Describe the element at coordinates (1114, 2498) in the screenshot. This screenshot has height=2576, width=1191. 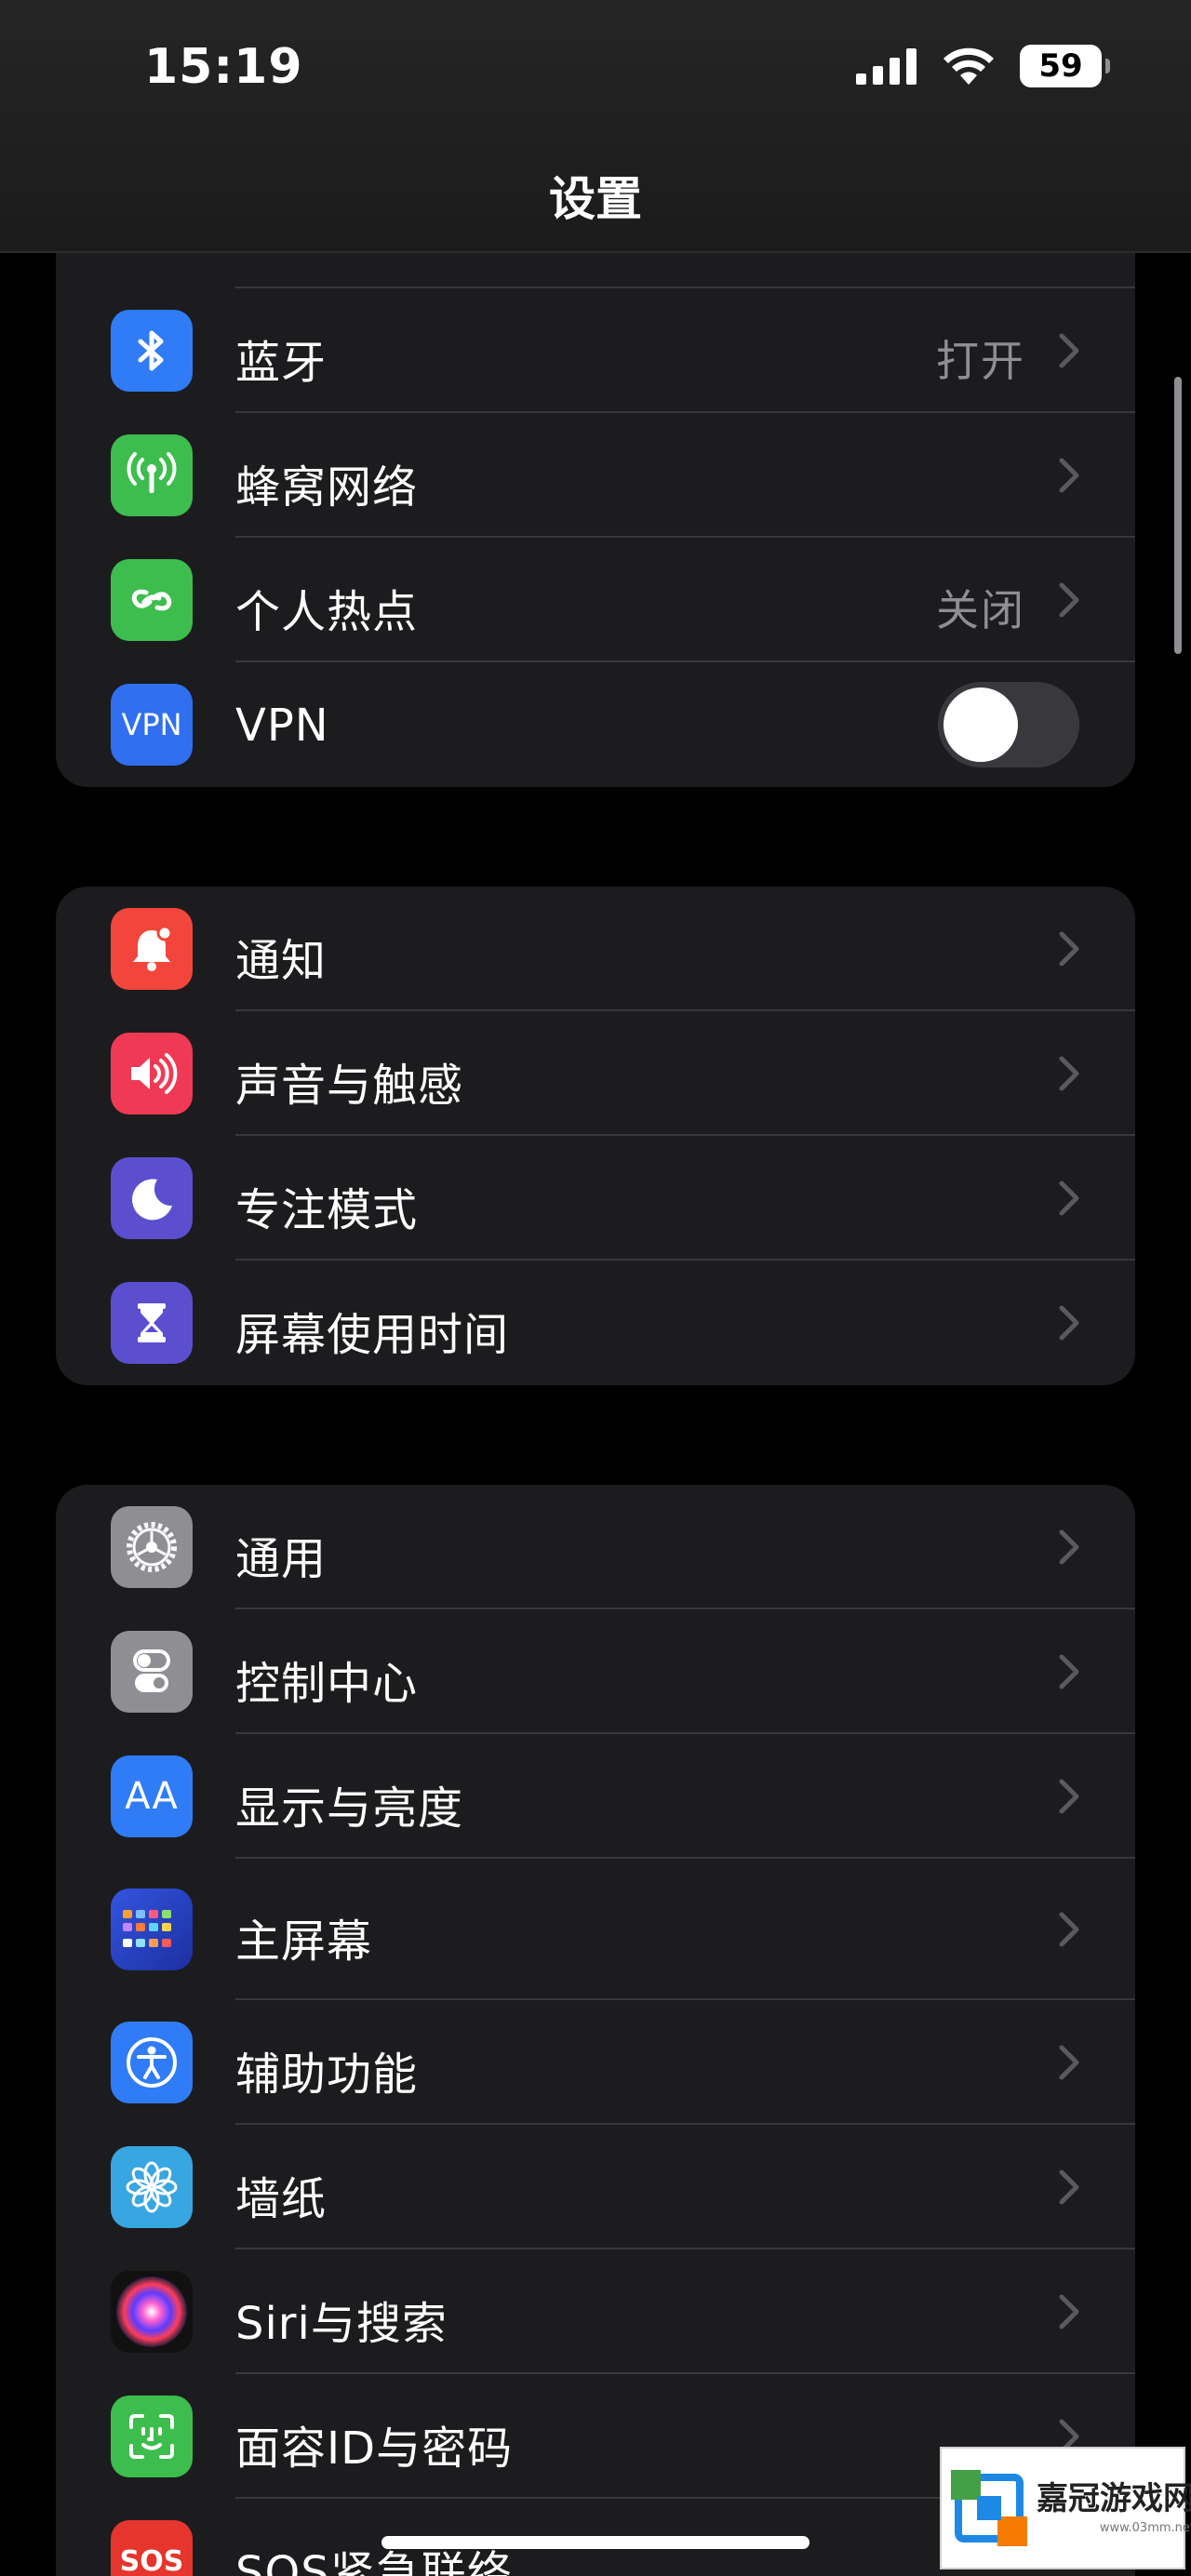
I see `watermark-text: 嘉冠游戏网` at that location.